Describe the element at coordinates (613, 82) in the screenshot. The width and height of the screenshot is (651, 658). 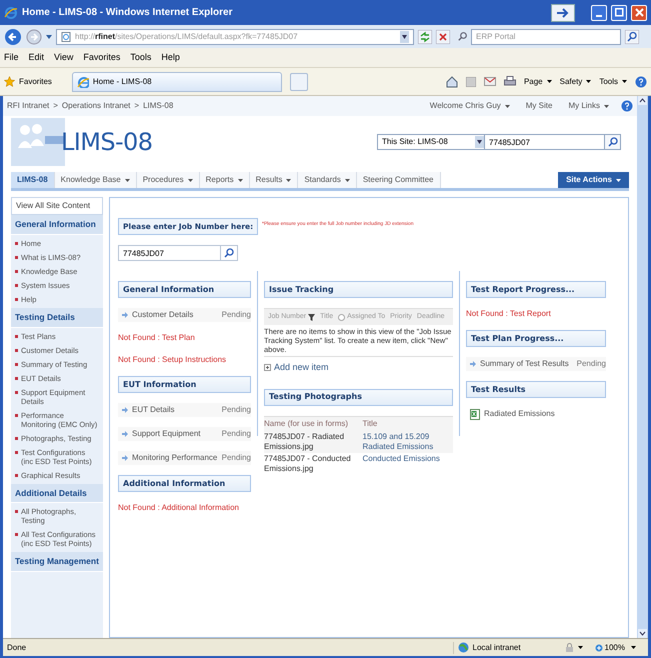
I see `command-button: Tools` at that location.